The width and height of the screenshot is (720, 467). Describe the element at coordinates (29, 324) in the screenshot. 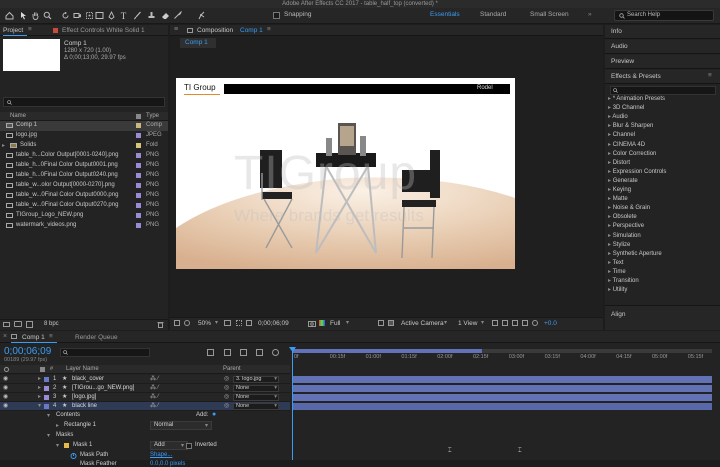

I see `new-composition-icon` at that location.